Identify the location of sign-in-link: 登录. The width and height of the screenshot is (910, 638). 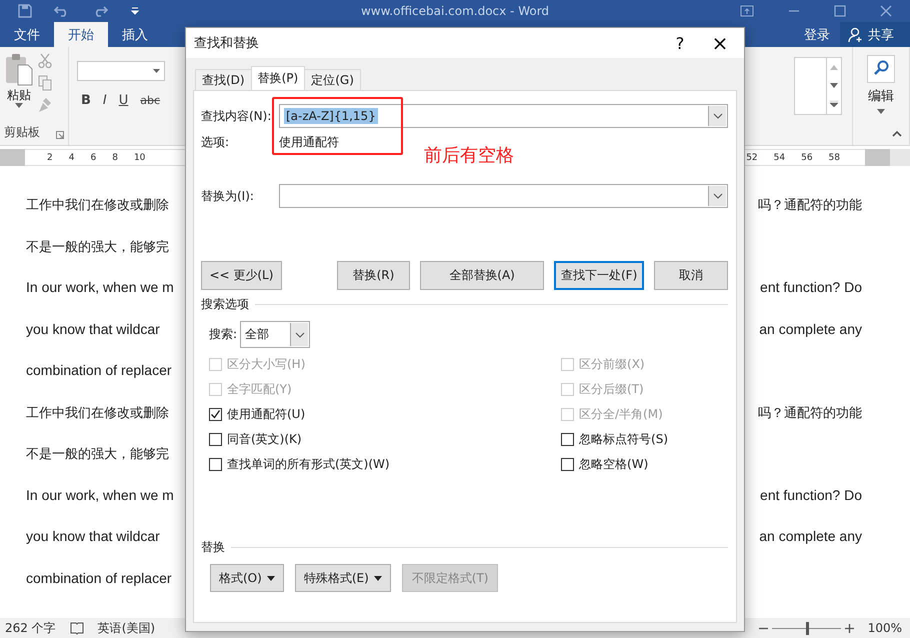
(817, 34).